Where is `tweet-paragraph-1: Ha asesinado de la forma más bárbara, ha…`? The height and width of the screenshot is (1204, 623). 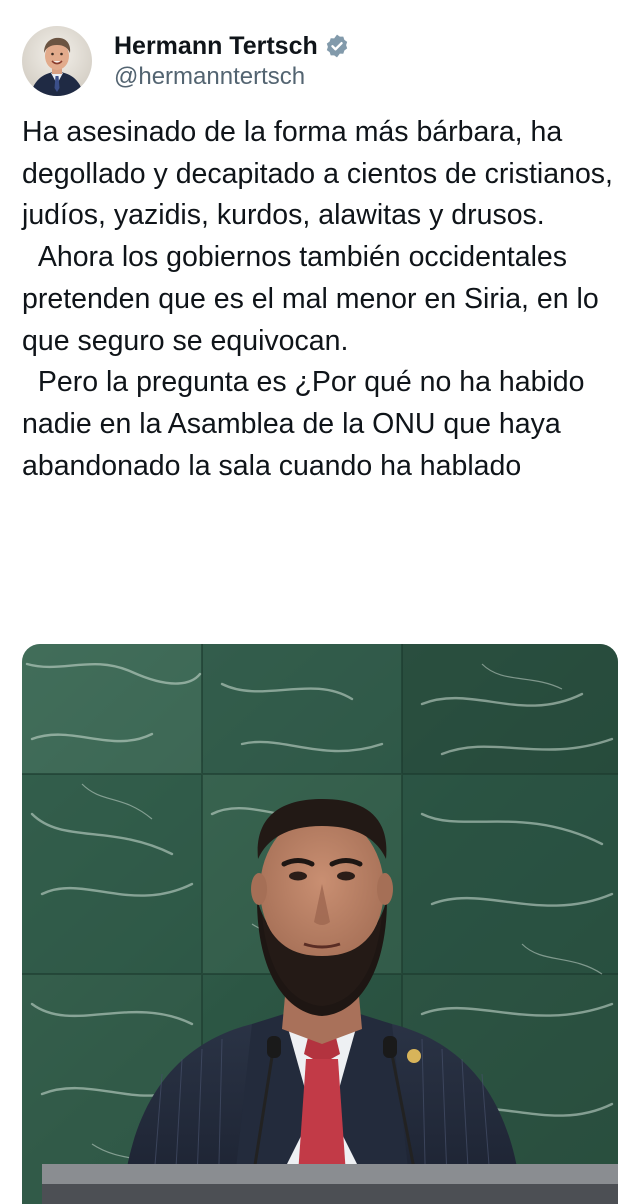 tweet-paragraph-1: Ha asesinado de la forma más bárbara, ha… is located at coordinates (321, 174).